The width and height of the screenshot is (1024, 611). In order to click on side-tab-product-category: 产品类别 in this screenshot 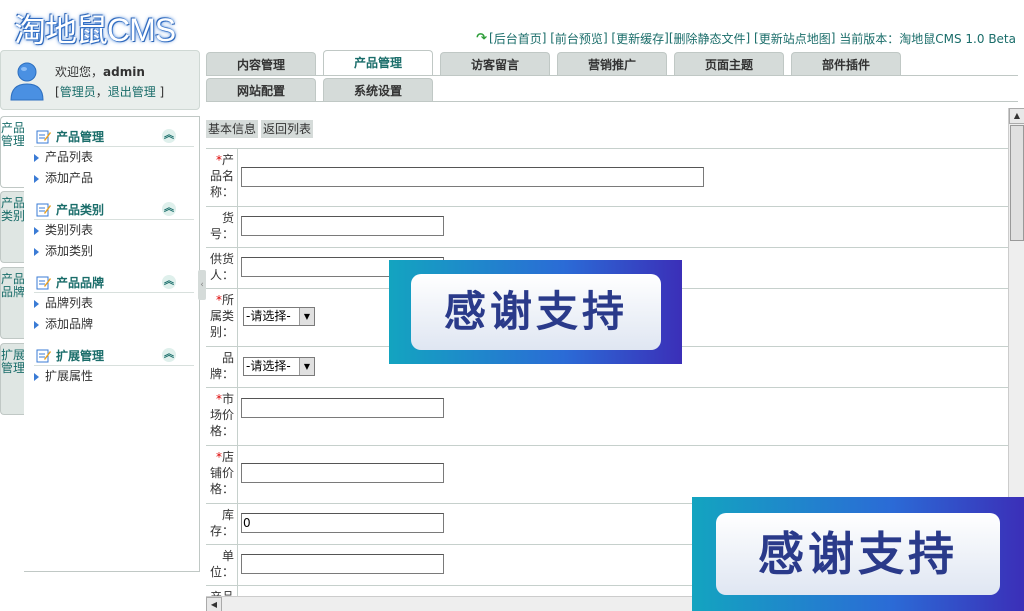, I will do `click(12, 227)`.